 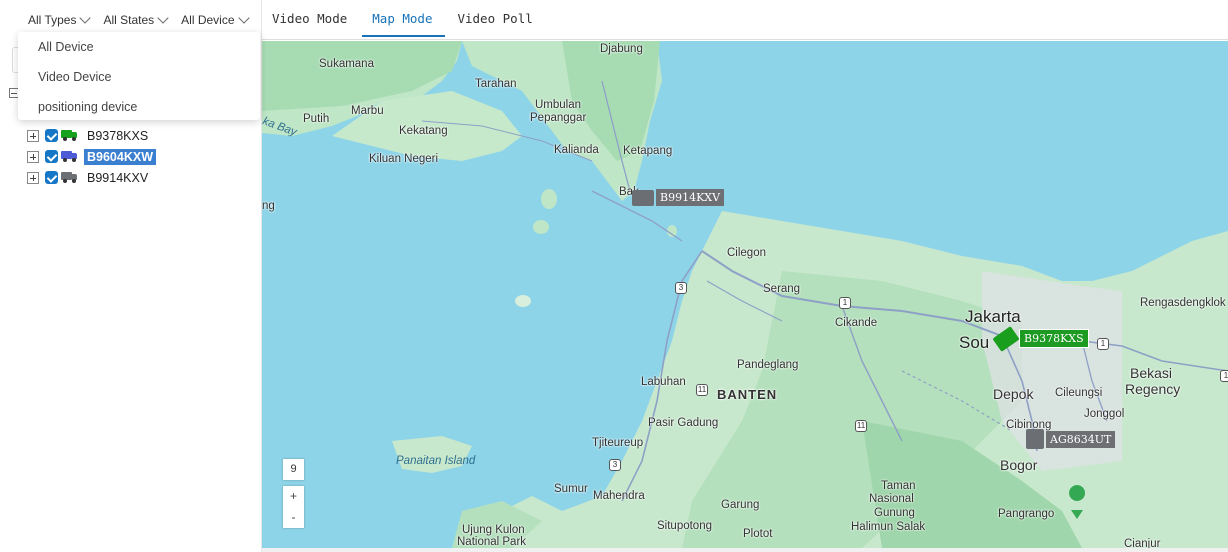 What do you see at coordinates (316, 19) in the screenshot?
I see `tab-video-mode: Video Mode` at bounding box center [316, 19].